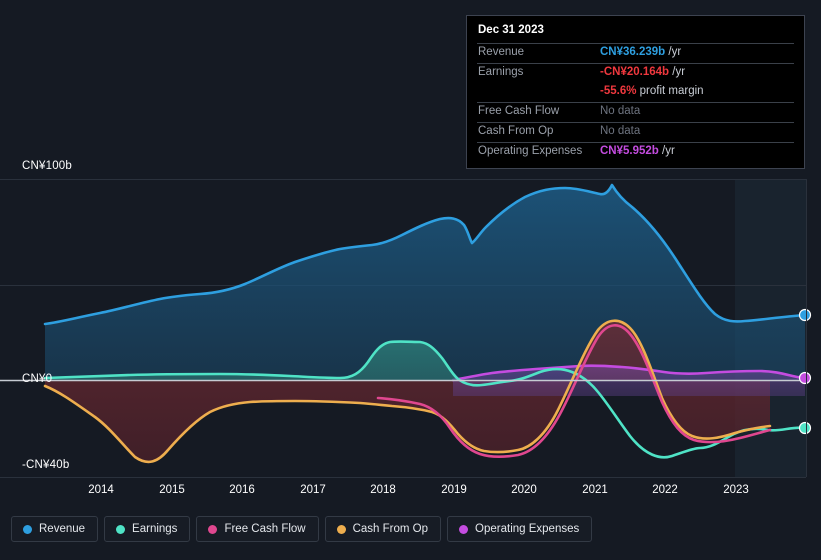 The width and height of the screenshot is (821, 560). I want to click on x-tick-label-2018: 2018, so click(383, 490).